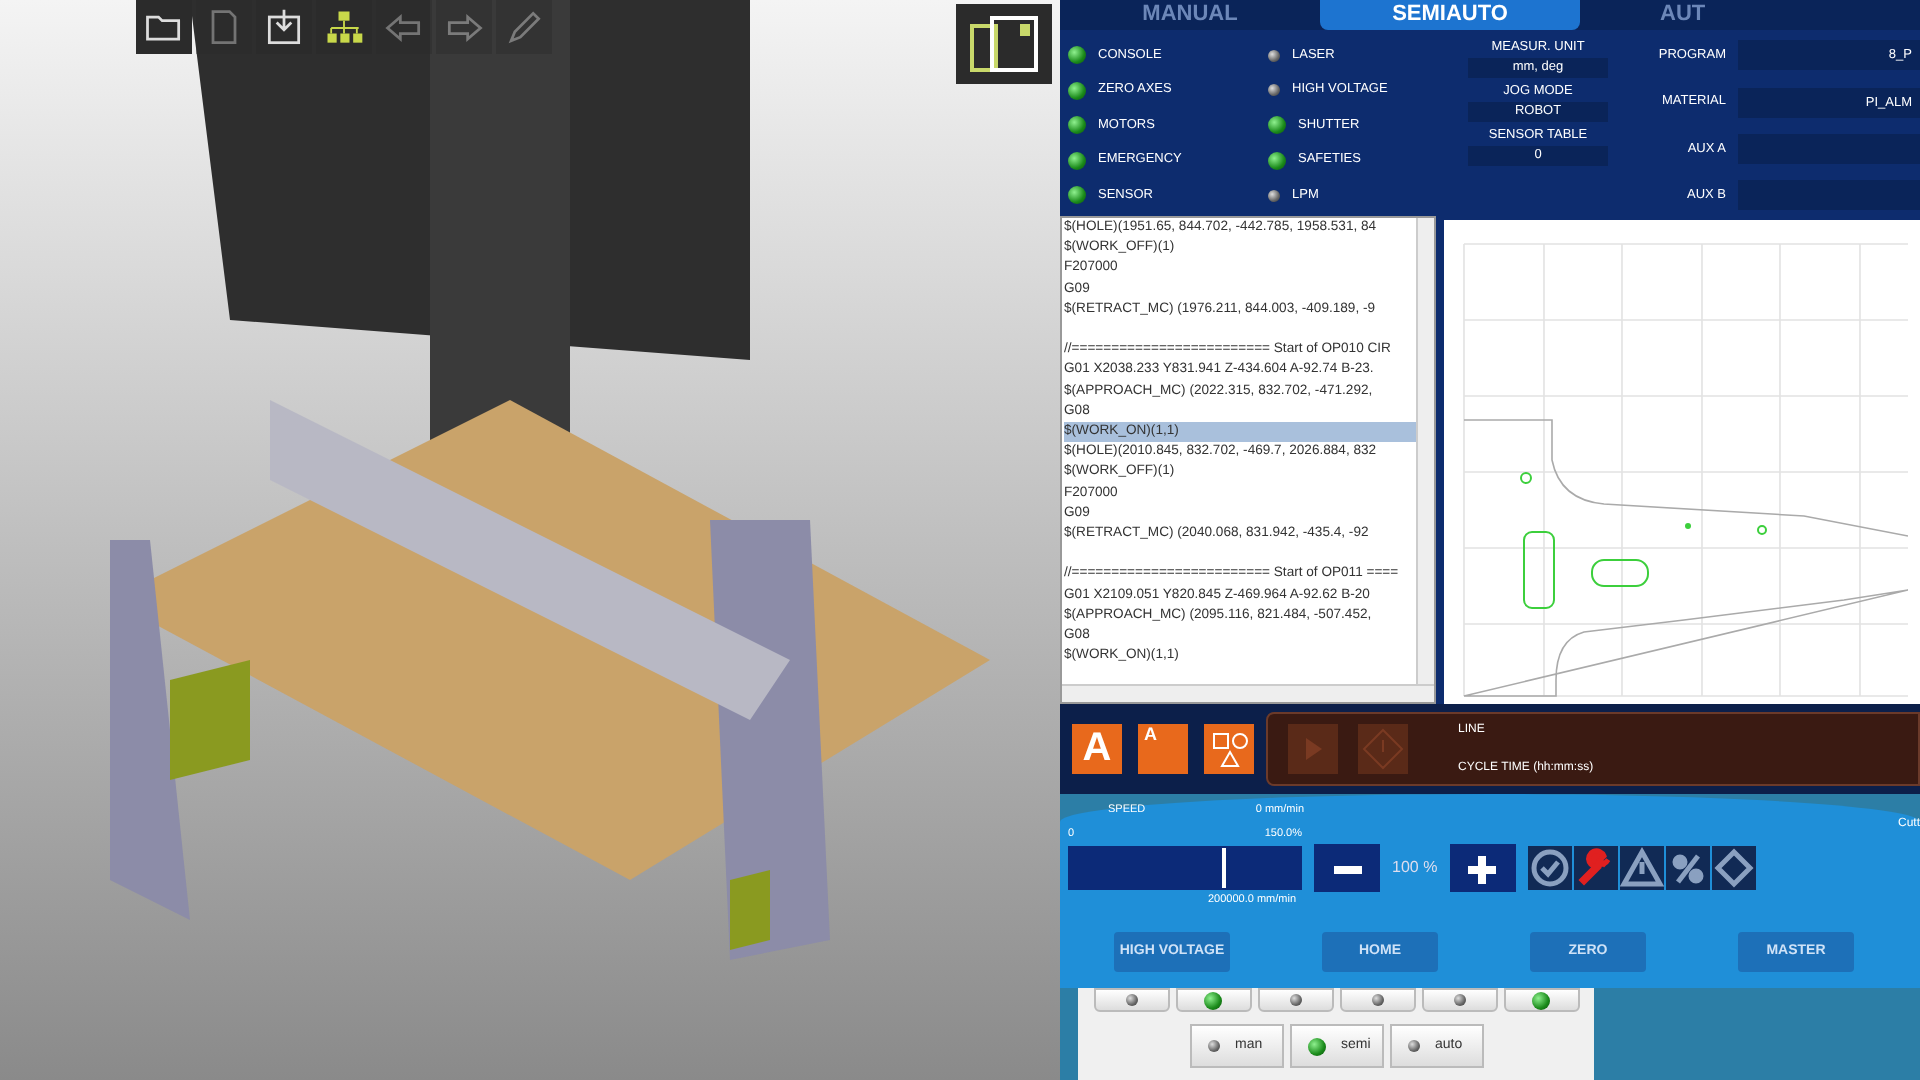 The width and height of the screenshot is (1920, 1080). What do you see at coordinates (1733, 867) in the screenshot?
I see `diamond-icon` at bounding box center [1733, 867].